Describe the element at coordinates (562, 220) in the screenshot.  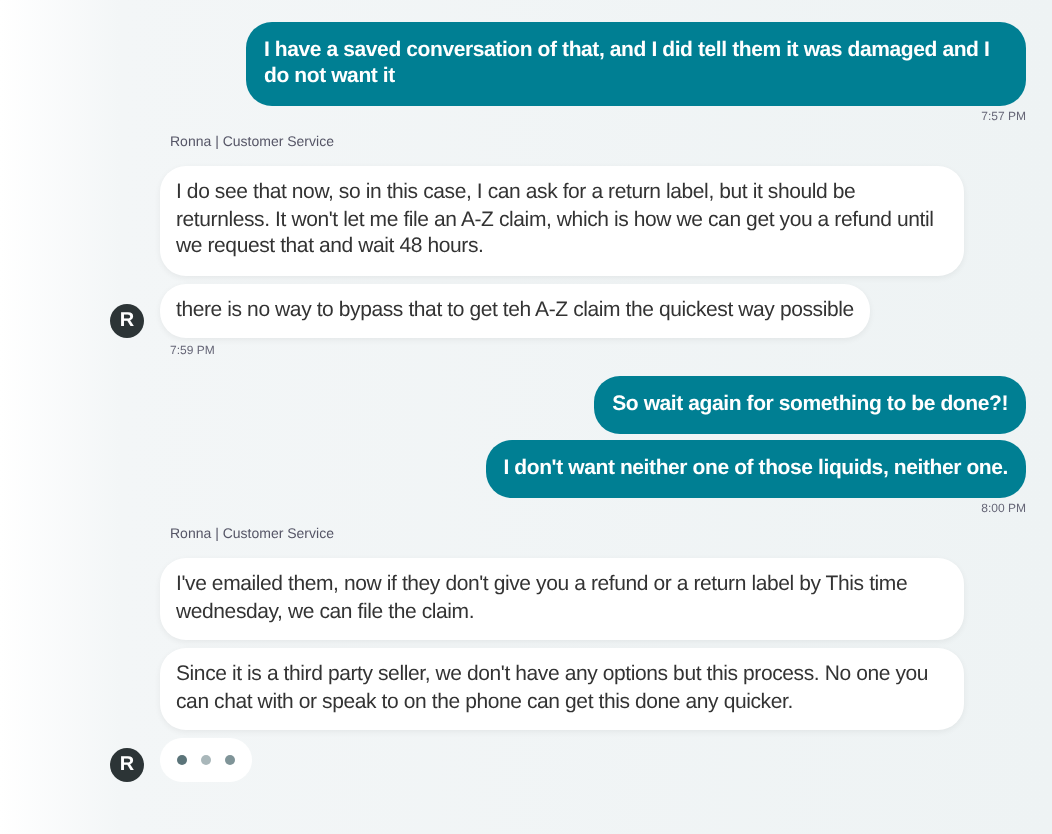
I see `agent-message: I do see that now, so in this case, I can ask for a return label, but it should be returnless. It won't let me file an A-Z claim, which is how we can get you a refund until we request that and wait 48 hours.` at that location.